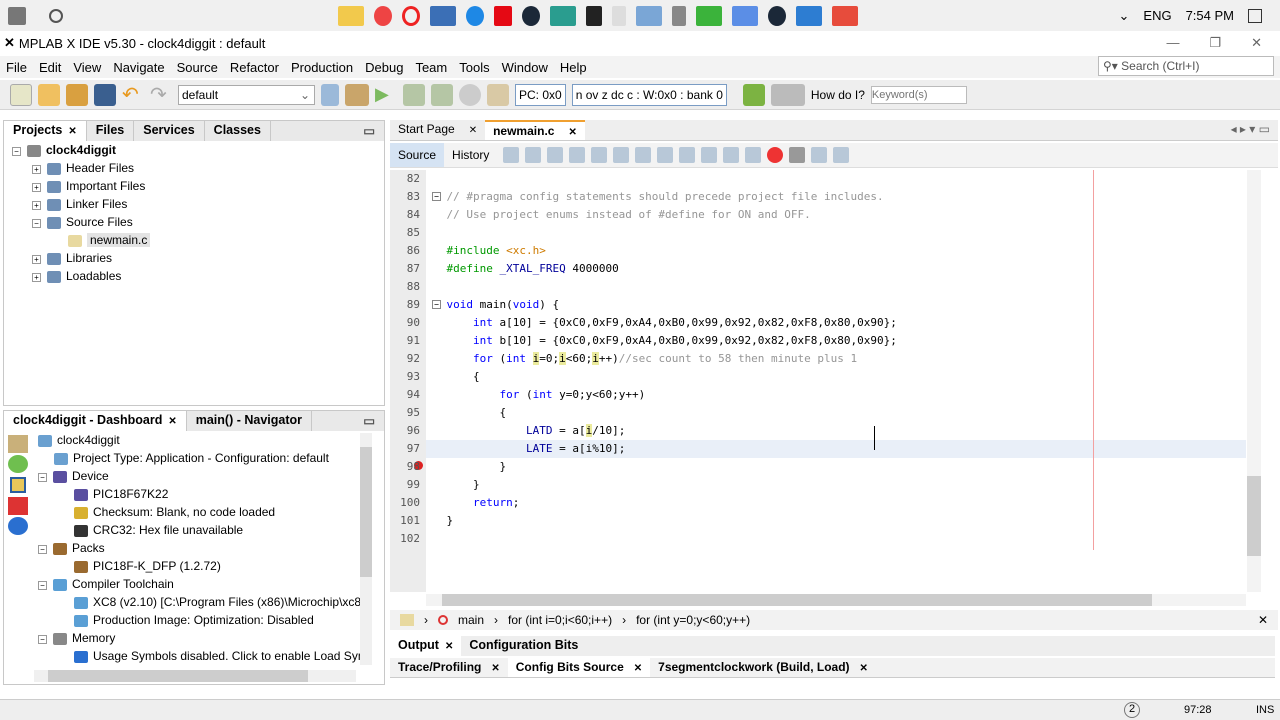 Image resolution: width=1280 pixels, height=720 pixels. What do you see at coordinates (200, 584) in the screenshot?
I see `dashboard-tree-item: − Compiler Toolchain` at bounding box center [200, 584].